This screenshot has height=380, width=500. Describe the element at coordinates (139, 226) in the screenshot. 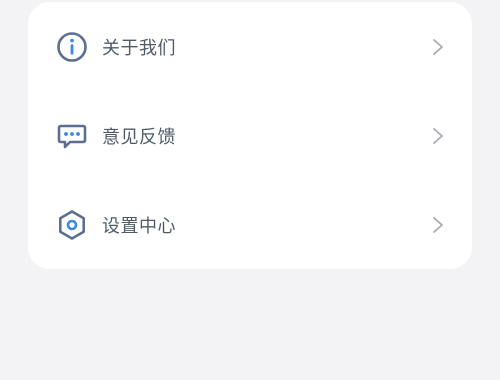

I see `menu-item-label: 设置中心` at that location.